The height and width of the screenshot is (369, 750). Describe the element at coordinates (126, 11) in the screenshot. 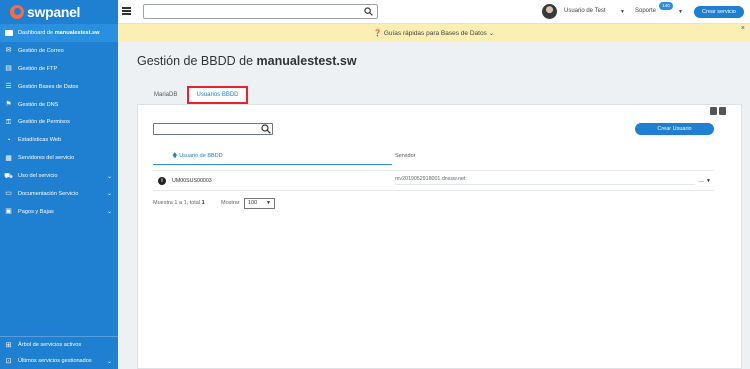

I see `menu-icon` at that location.